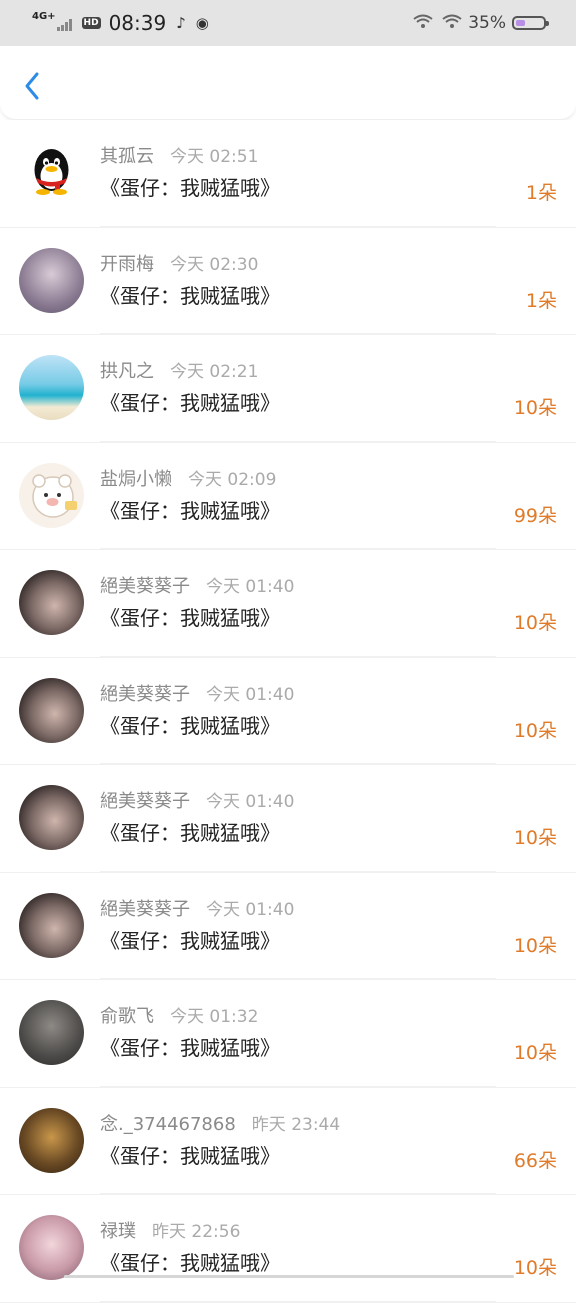 The image size is (576, 1303). What do you see at coordinates (181, 23) in the screenshot?
I see `tiktok-icon: ♪` at bounding box center [181, 23].